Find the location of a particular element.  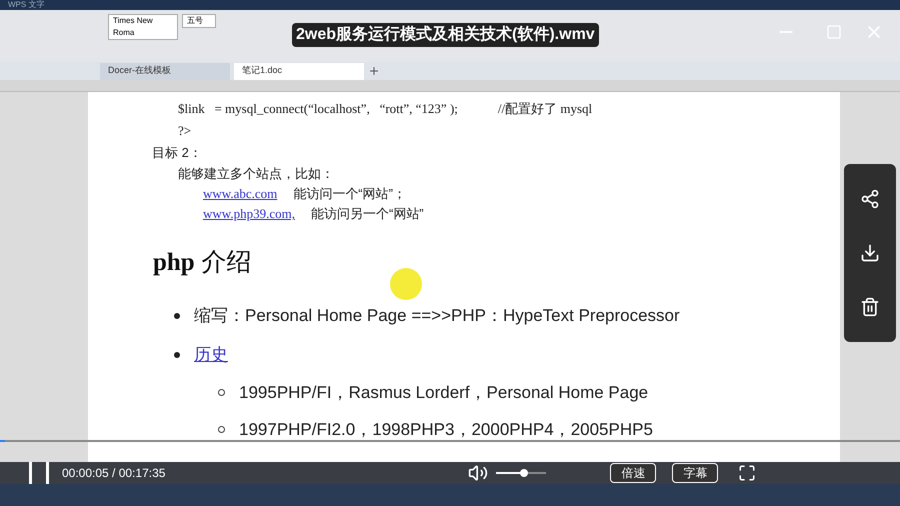

video-title: 2web服务运行模式及相关技术(软件).wmv is located at coordinates (445, 35).